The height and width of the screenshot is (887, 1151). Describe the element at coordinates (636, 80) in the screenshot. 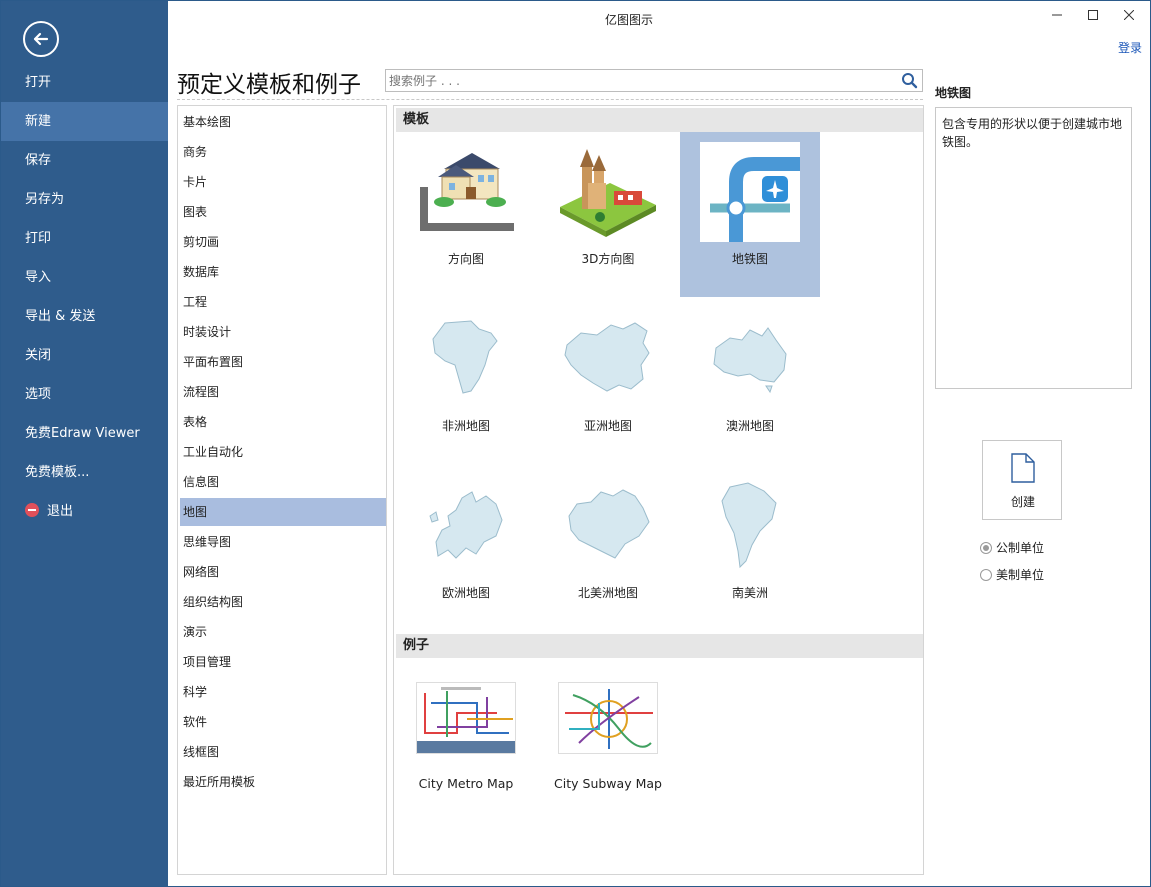

I see `search-input` at that location.